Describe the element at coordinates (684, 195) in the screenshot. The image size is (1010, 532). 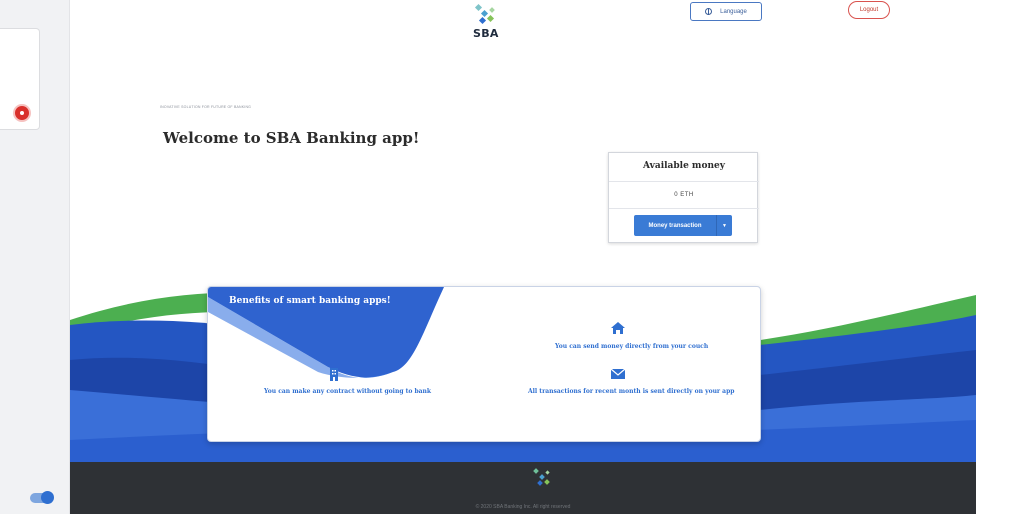
I see `money-amount: 0 ETH` at that location.